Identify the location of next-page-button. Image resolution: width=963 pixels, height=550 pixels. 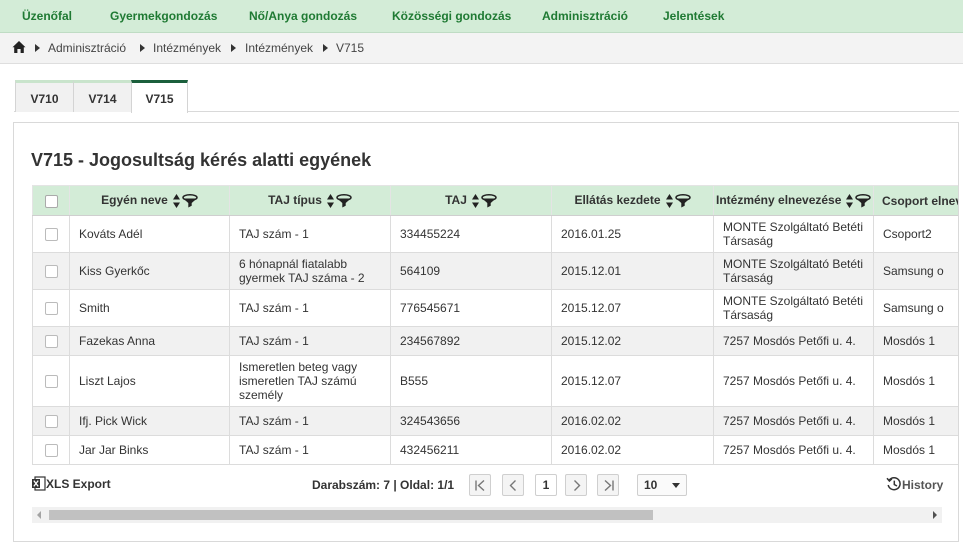
(576, 485).